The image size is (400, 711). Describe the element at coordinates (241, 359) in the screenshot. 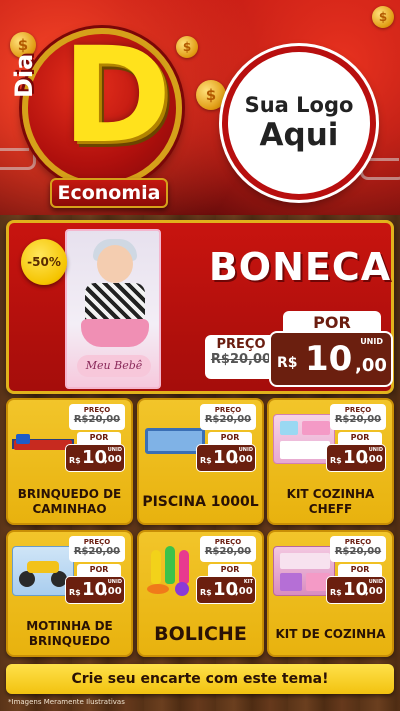

I see `featured-old-price: R$20,00` at that location.